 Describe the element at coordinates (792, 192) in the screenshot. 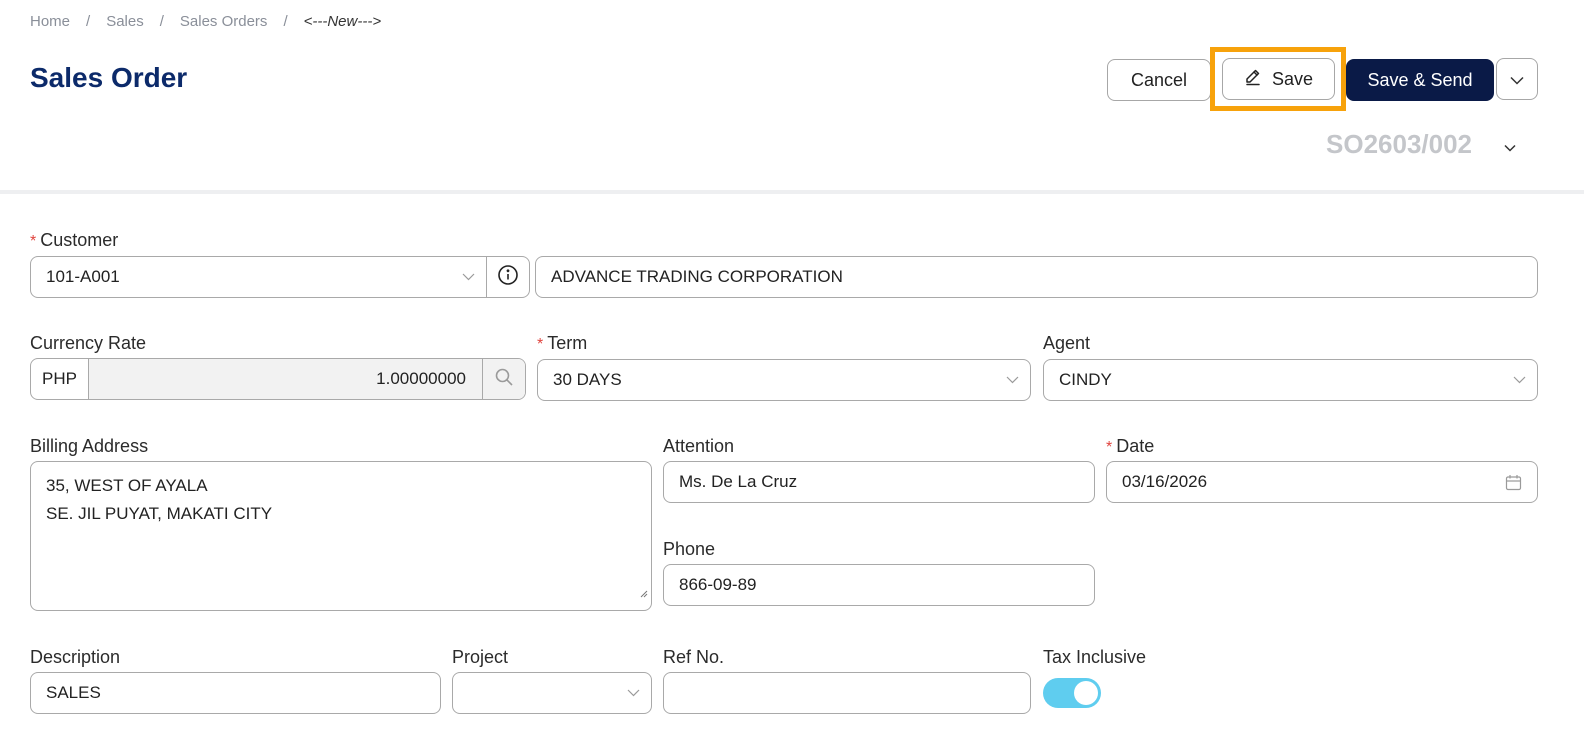

I see `header-divider` at that location.